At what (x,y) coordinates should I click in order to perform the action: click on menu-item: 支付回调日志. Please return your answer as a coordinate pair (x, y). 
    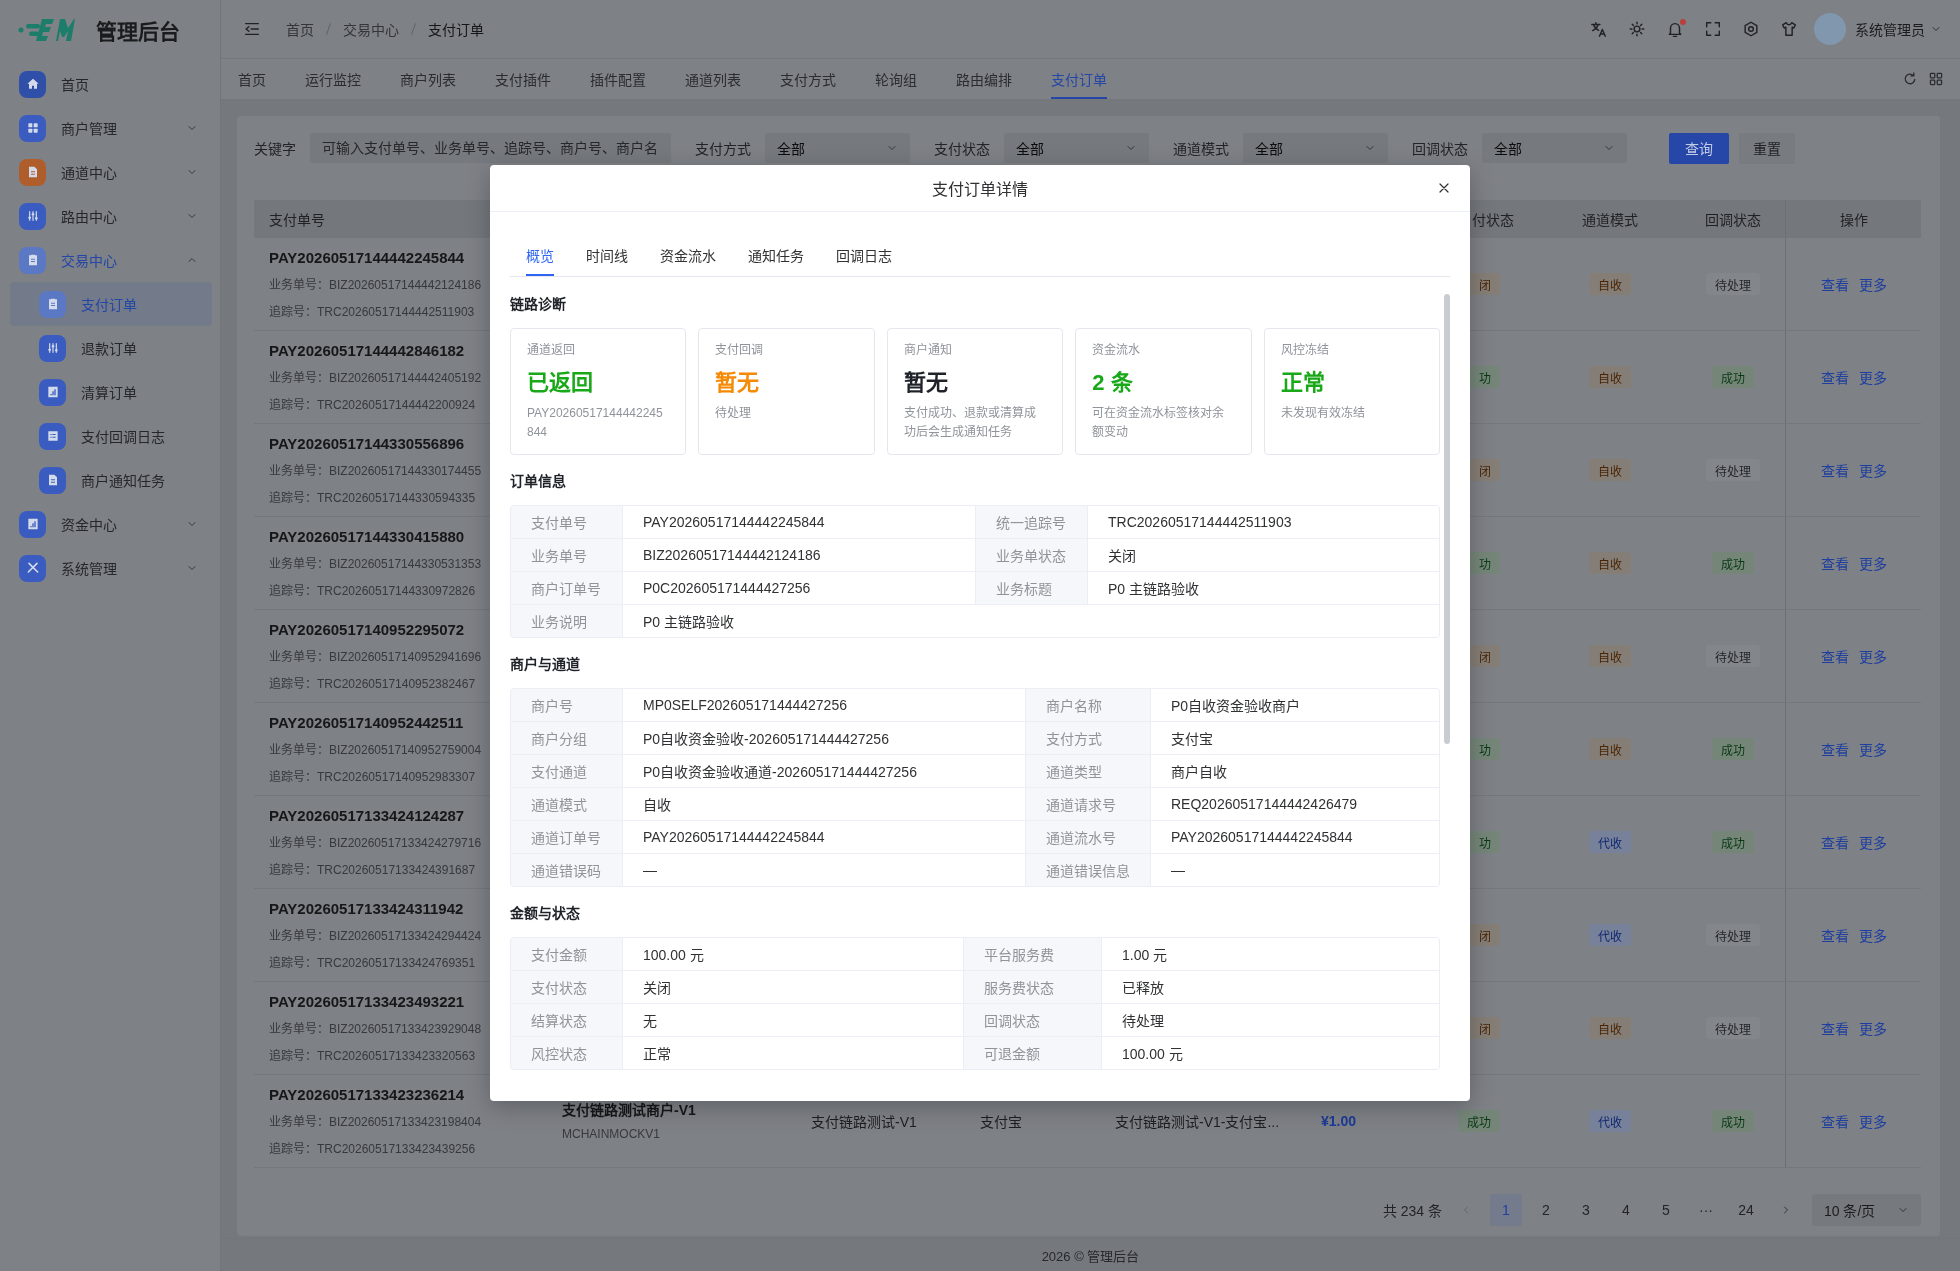
    Looking at the image, I should click on (111, 436).